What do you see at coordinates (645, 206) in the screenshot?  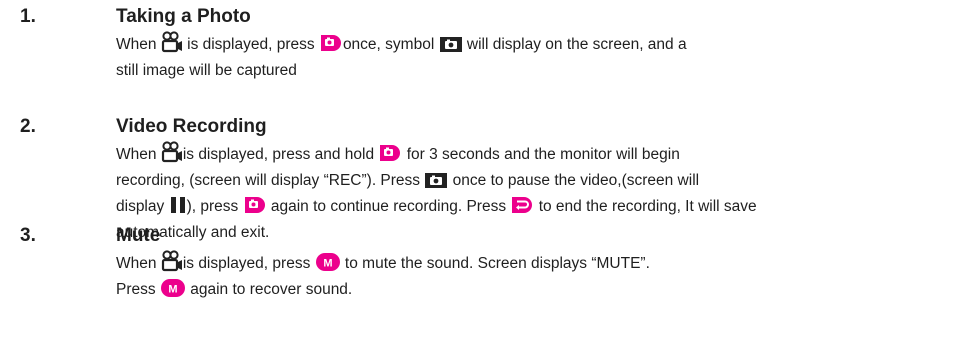 I see `text-seg: to end the recording, It will save` at bounding box center [645, 206].